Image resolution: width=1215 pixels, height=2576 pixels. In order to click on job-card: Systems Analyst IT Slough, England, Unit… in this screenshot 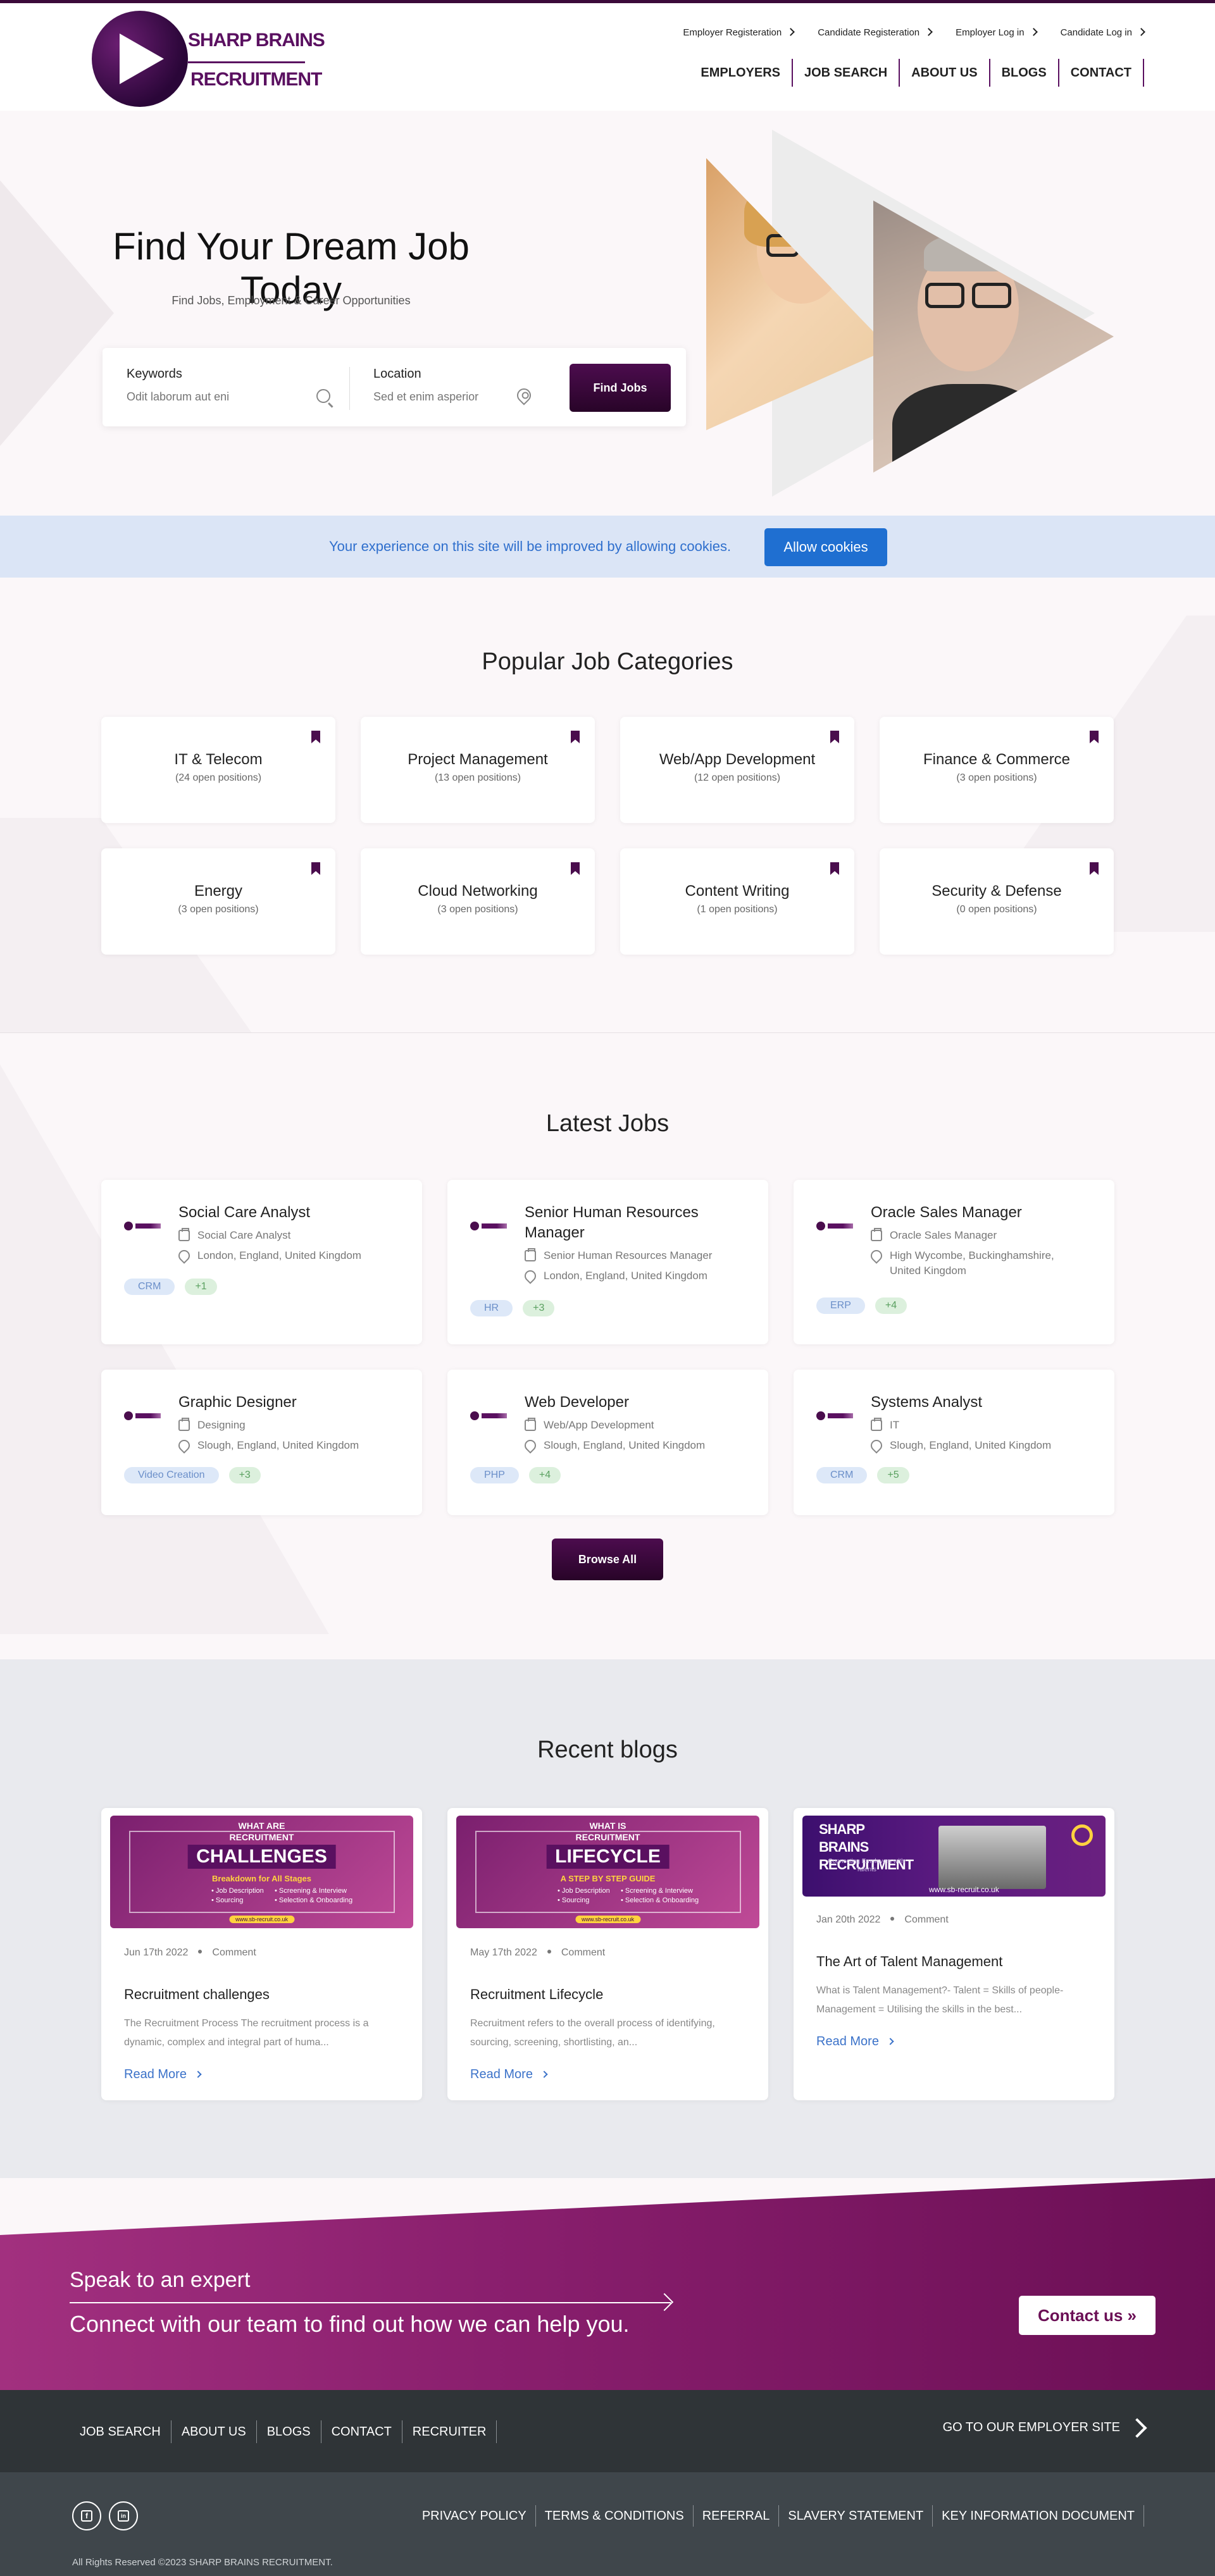, I will do `click(954, 1443)`.